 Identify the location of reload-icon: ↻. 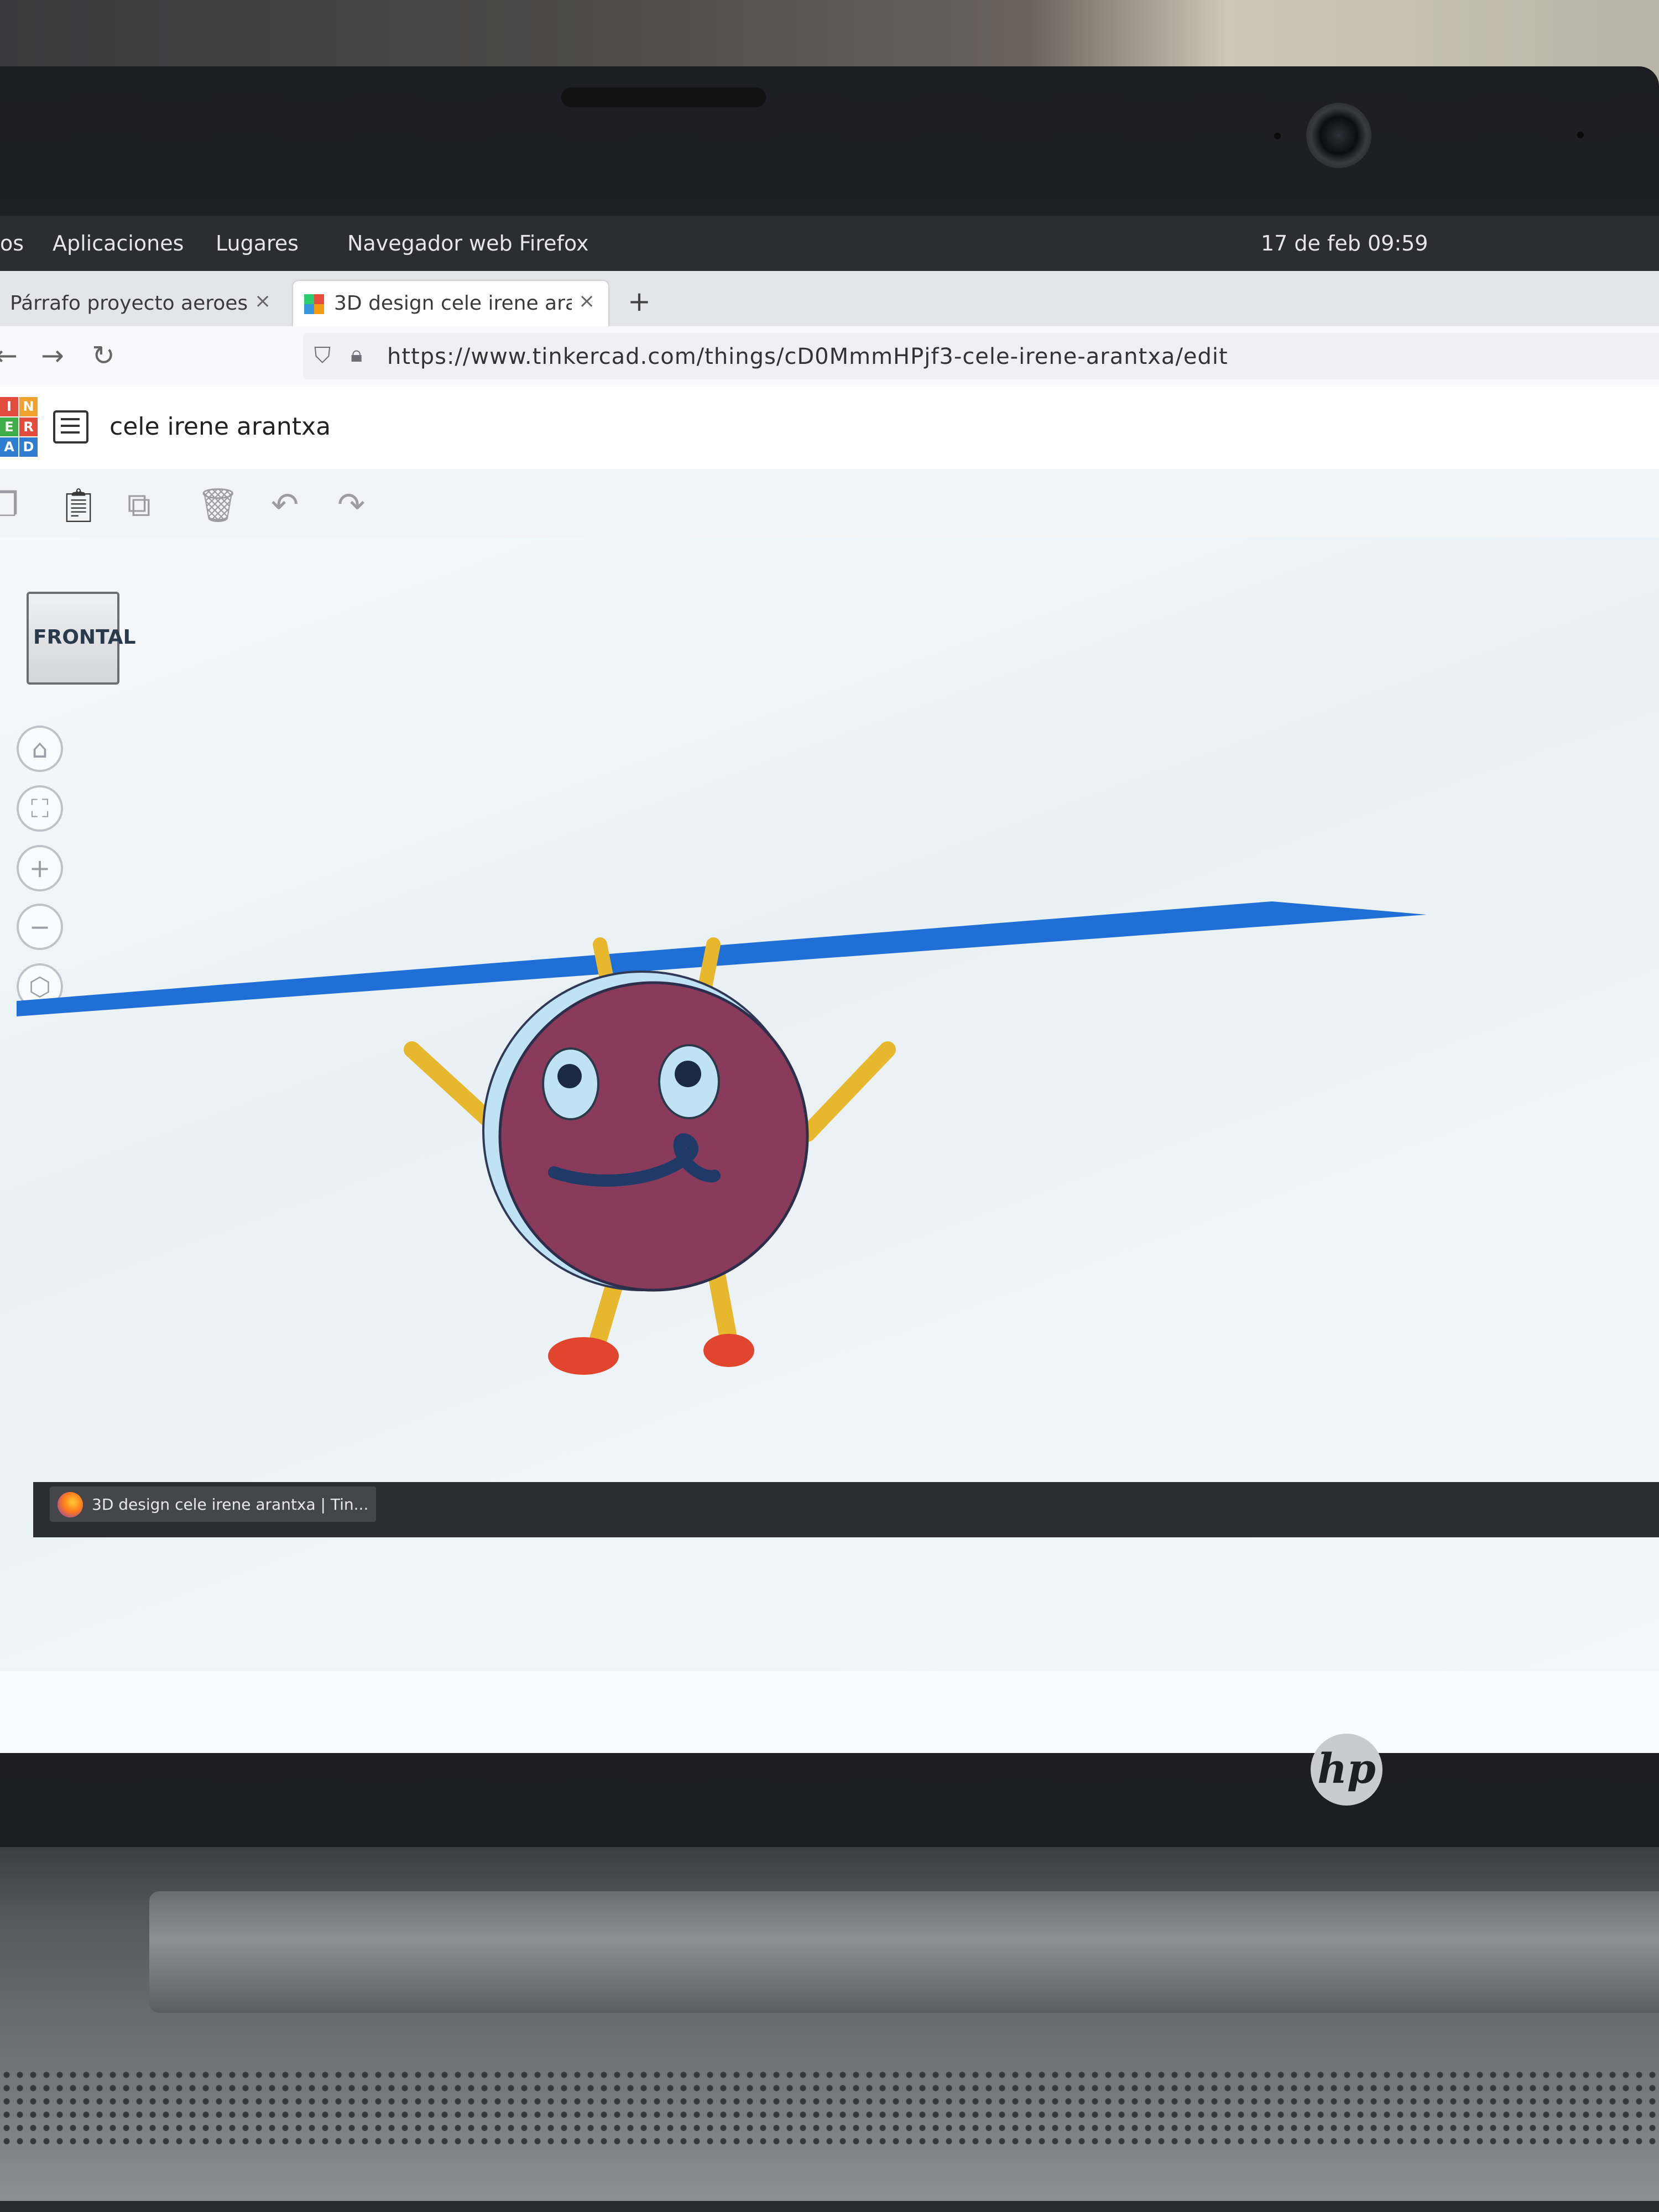
(104, 356).